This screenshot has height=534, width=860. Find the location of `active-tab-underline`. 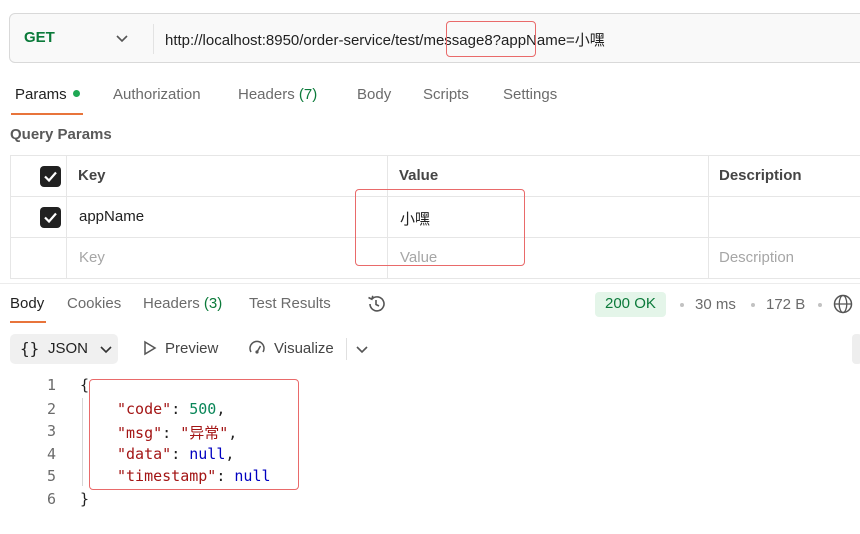

active-tab-underline is located at coordinates (47, 114).